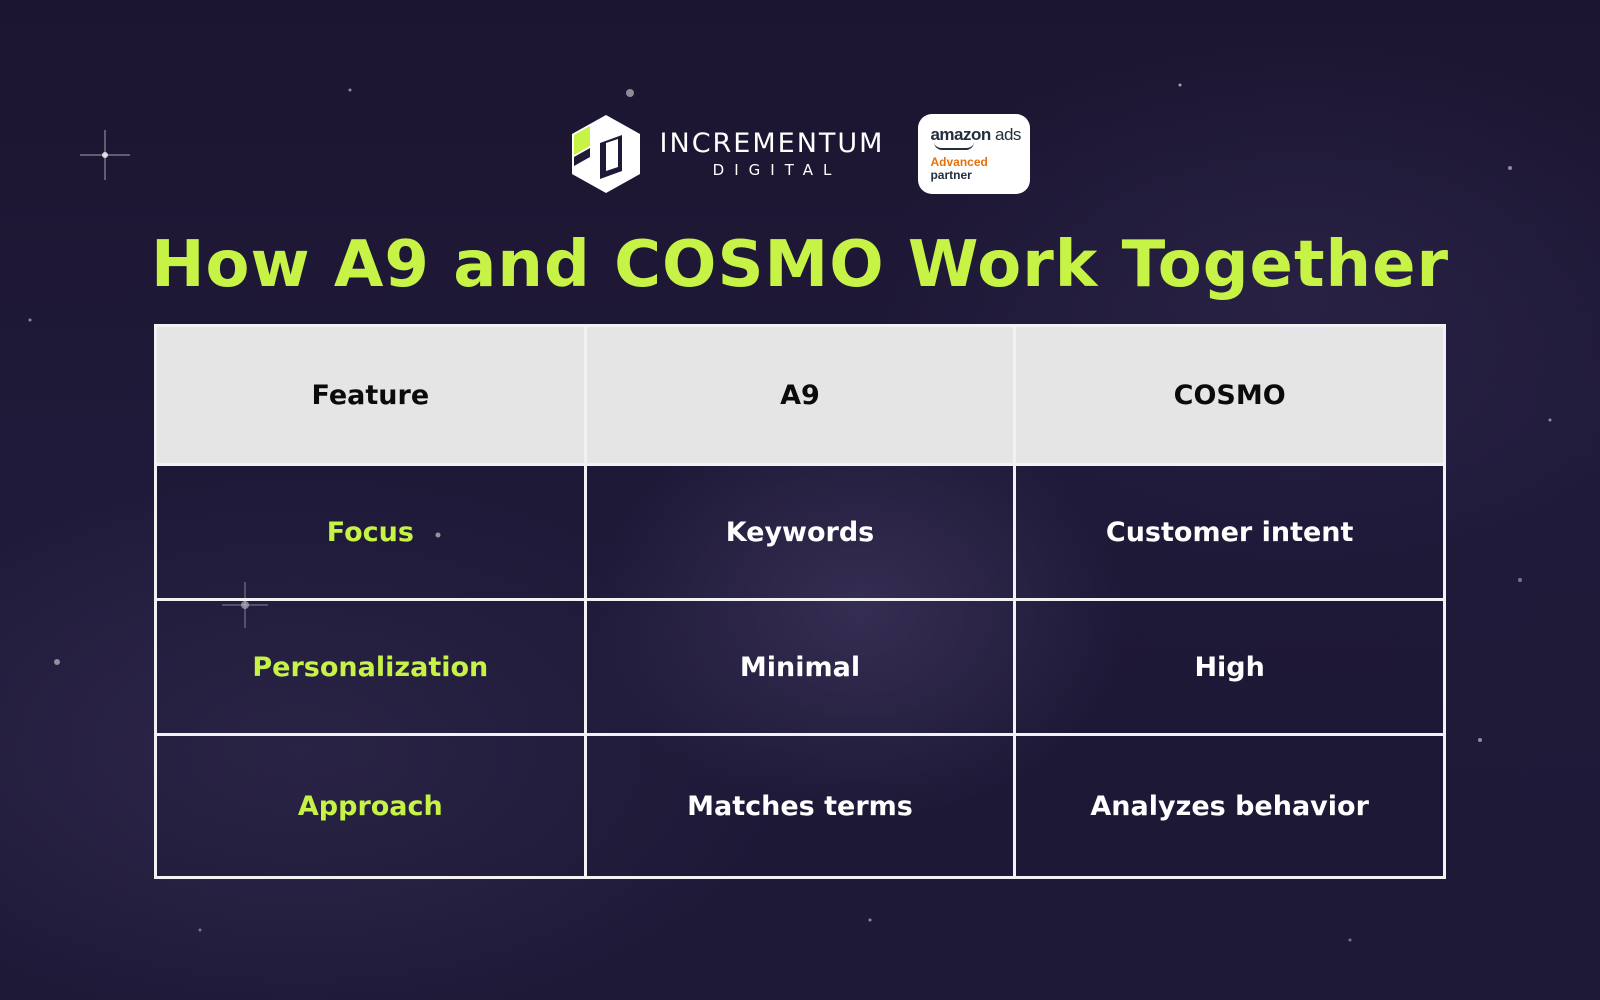 This screenshot has height=1000, width=1600. I want to click on header-cosmo: COSMO, so click(1229, 395).